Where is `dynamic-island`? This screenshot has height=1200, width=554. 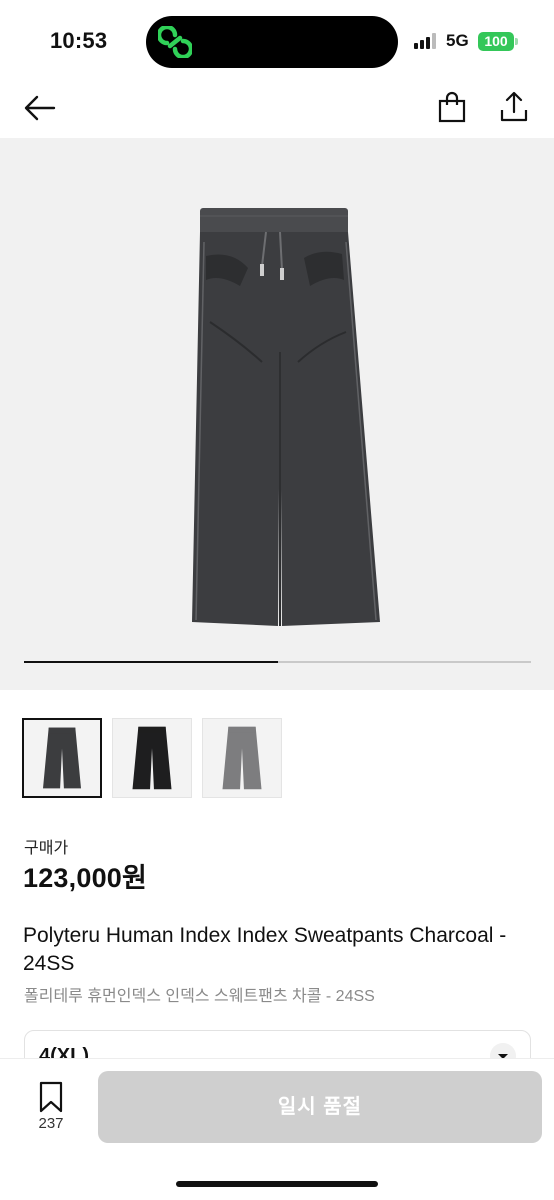 dynamic-island is located at coordinates (272, 42).